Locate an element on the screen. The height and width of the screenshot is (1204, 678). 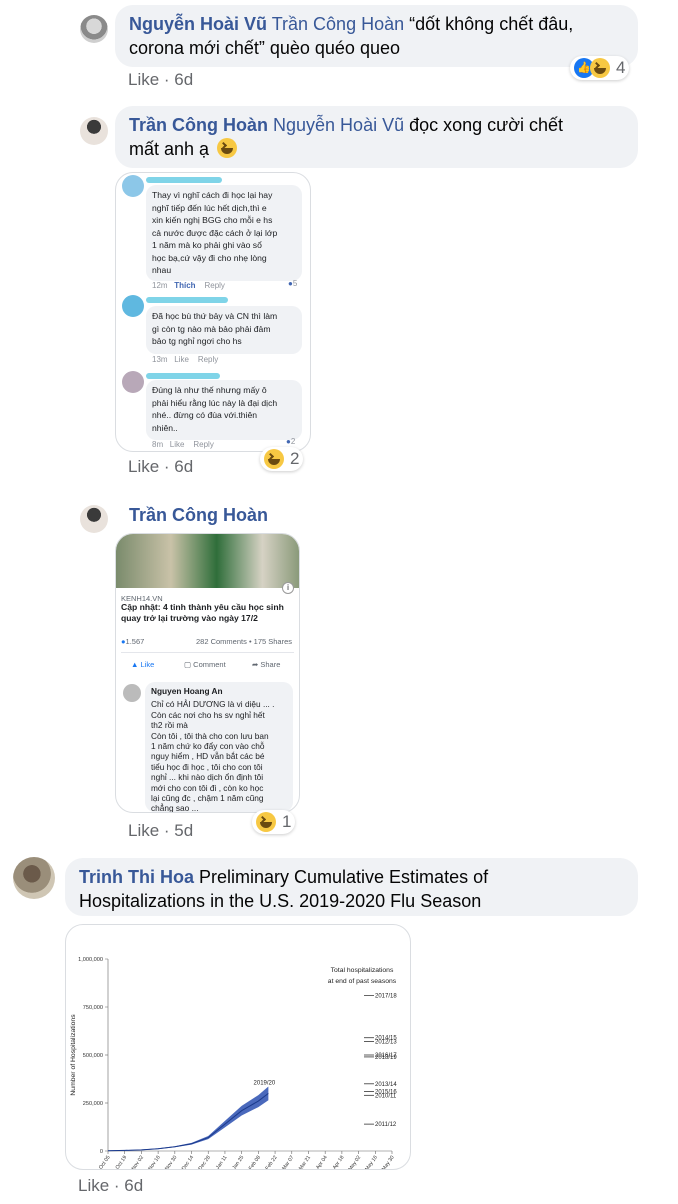
reaction-count: 1.567 is located at coordinates (135, 641).